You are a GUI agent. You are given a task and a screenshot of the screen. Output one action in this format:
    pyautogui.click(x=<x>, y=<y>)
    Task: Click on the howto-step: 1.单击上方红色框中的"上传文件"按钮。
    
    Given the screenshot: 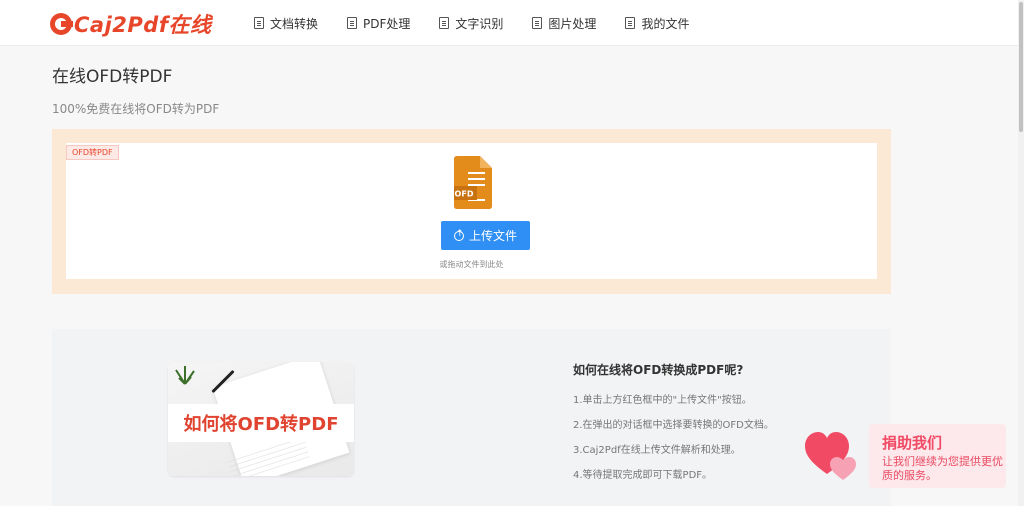 What is the action you would take?
    pyautogui.click(x=662, y=400)
    